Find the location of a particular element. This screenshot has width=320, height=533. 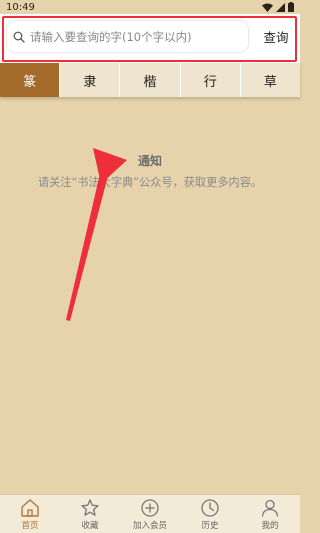

nav-favorites: 收藏 is located at coordinates (90, 514).